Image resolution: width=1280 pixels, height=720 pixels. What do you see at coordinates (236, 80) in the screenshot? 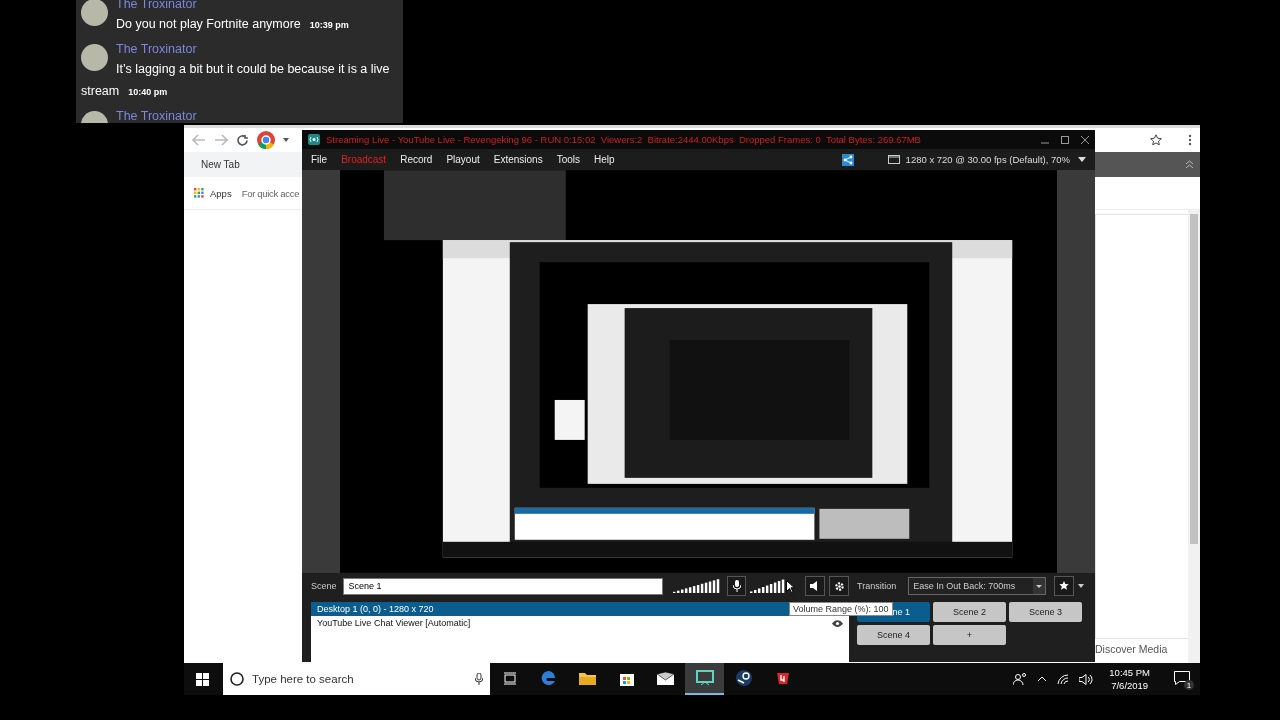
I see `chat-message: It’s lagging a bit but it could be because it is a live stream 10:40 pm` at bounding box center [236, 80].